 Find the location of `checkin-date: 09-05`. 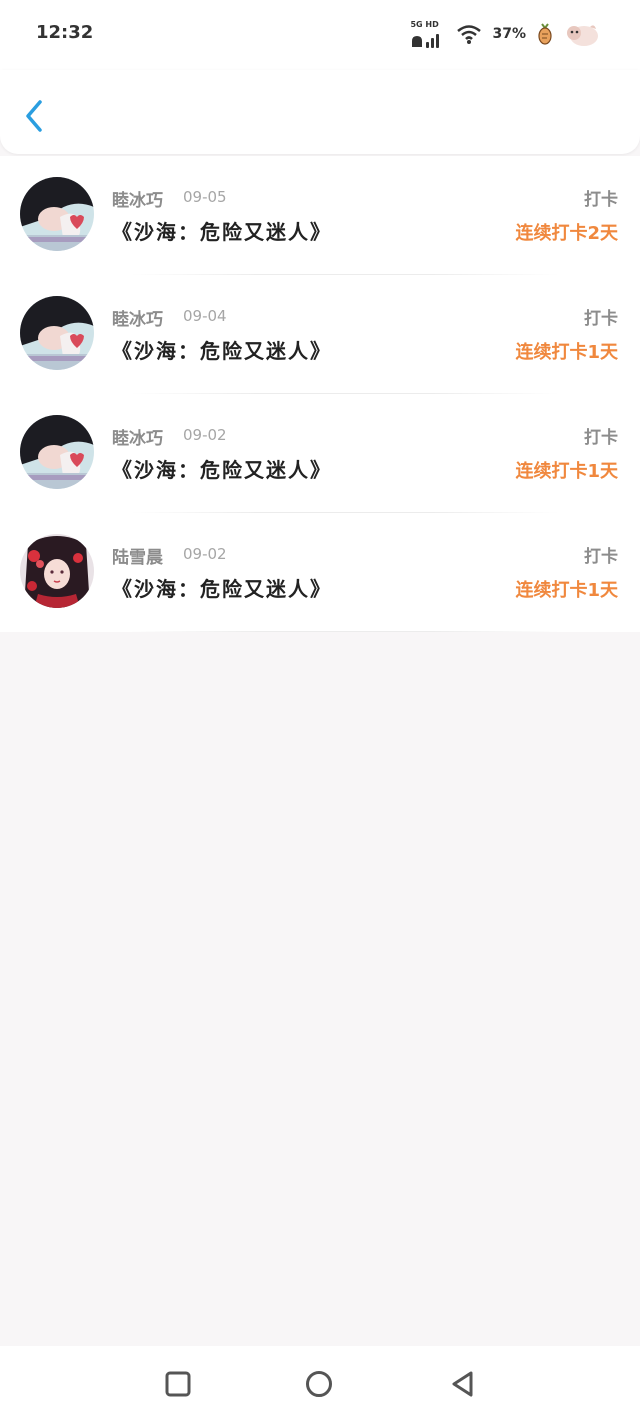

checkin-date: 09-05 is located at coordinates (205, 197).